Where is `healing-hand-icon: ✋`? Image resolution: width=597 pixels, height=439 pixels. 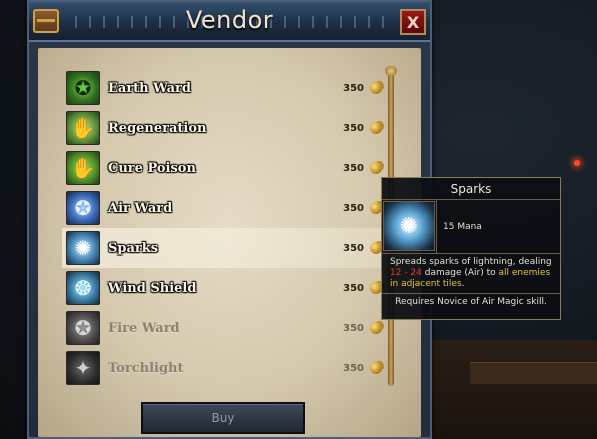 healing-hand-icon: ✋ is located at coordinates (83, 128).